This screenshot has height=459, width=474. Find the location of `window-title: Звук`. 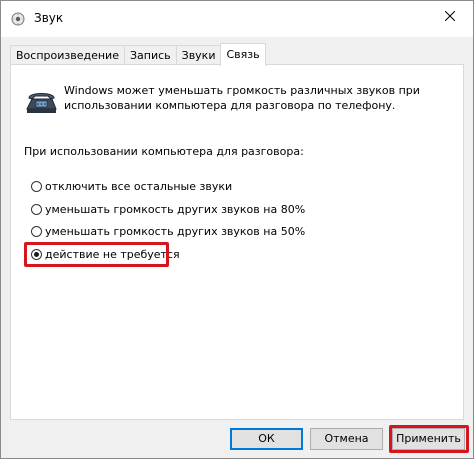

window-title: Звук is located at coordinates (49, 18).